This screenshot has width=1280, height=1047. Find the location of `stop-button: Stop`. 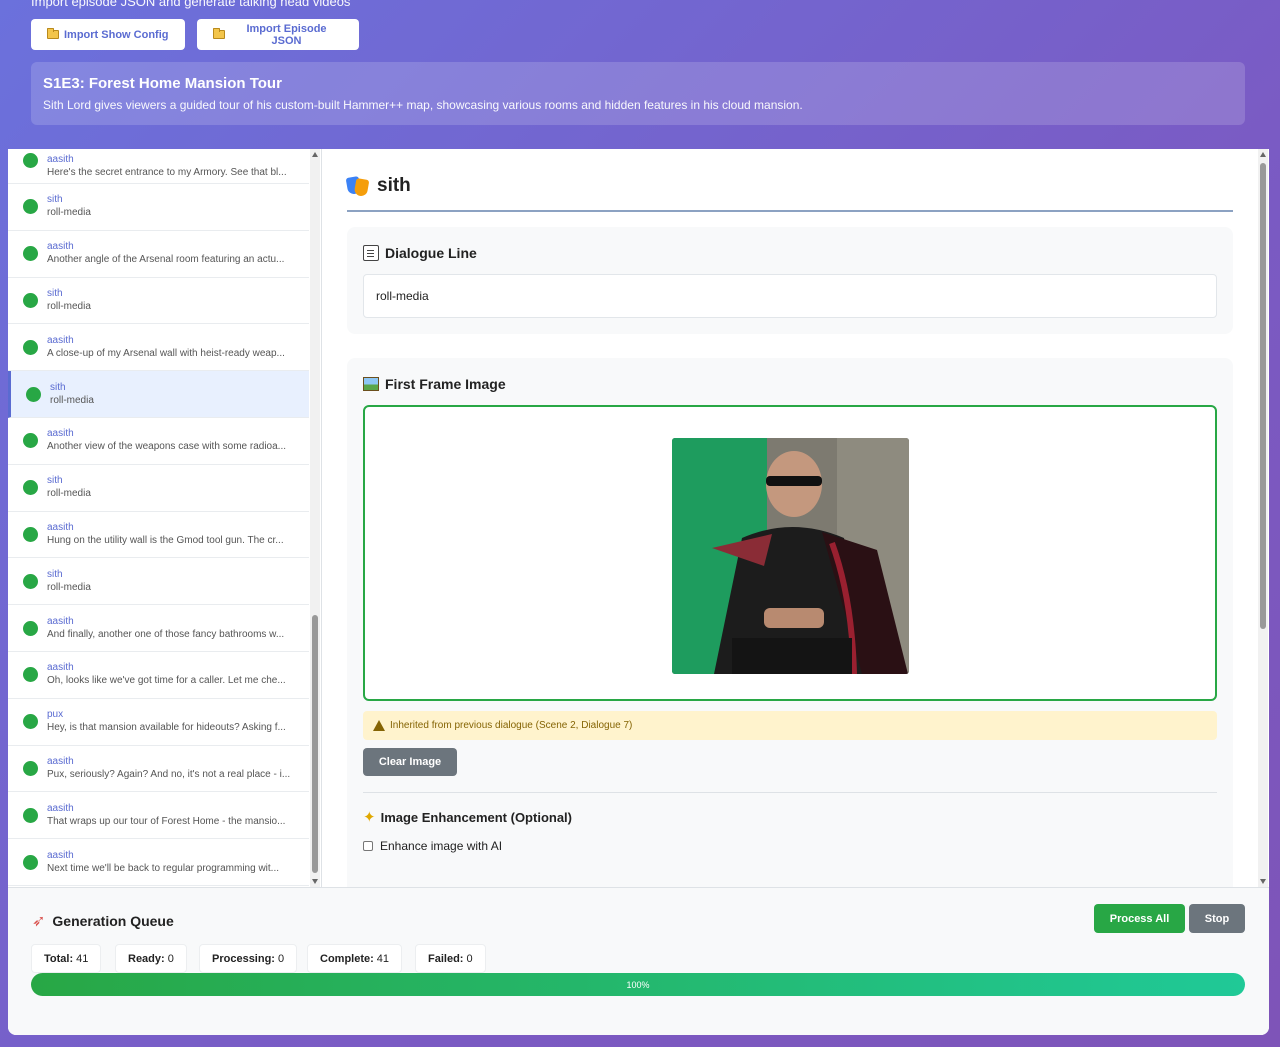

stop-button: Stop is located at coordinates (1217, 918).